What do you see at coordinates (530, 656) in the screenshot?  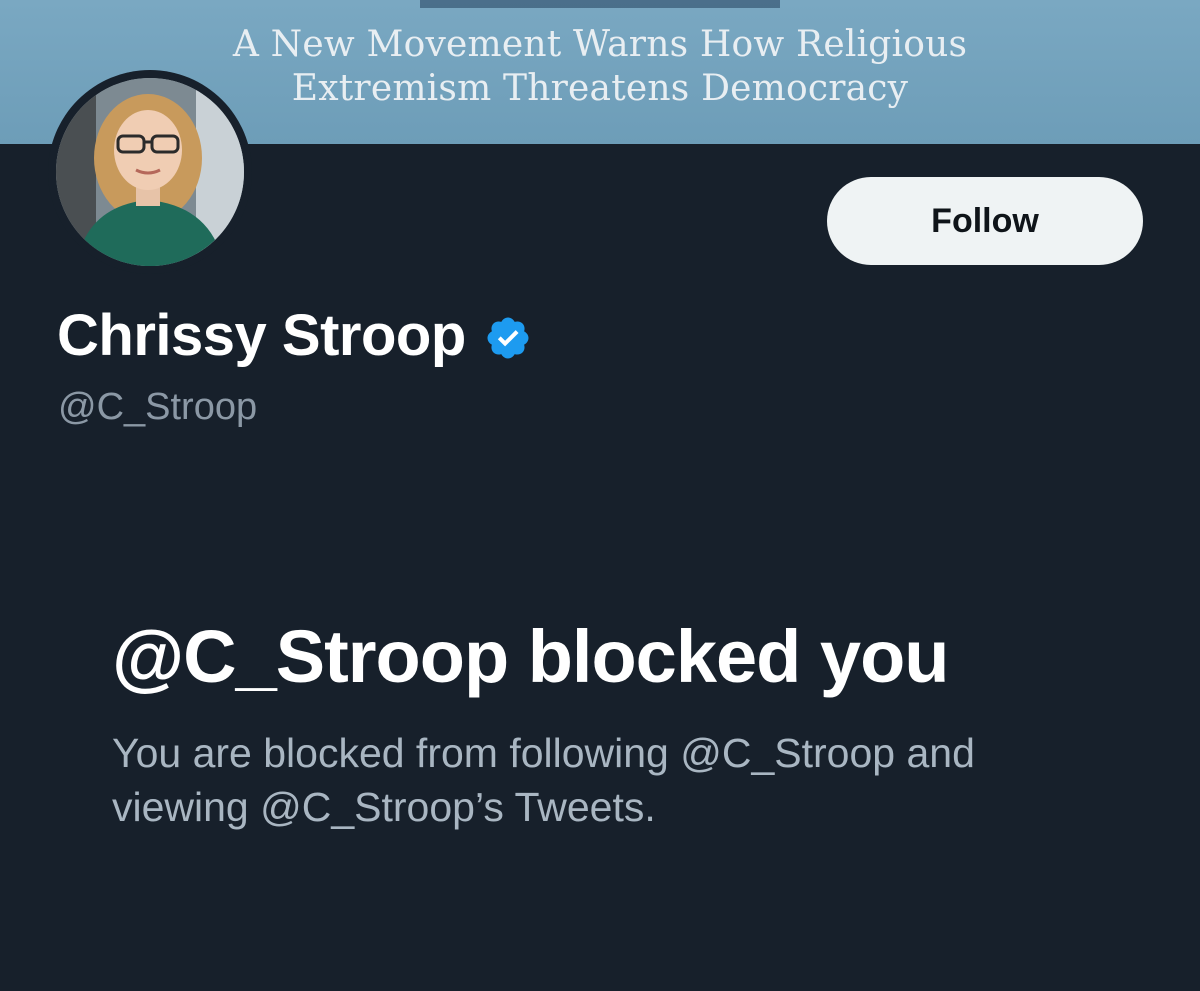 I see `blocked-title: @C_Stroop blocked you` at bounding box center [530, 656].